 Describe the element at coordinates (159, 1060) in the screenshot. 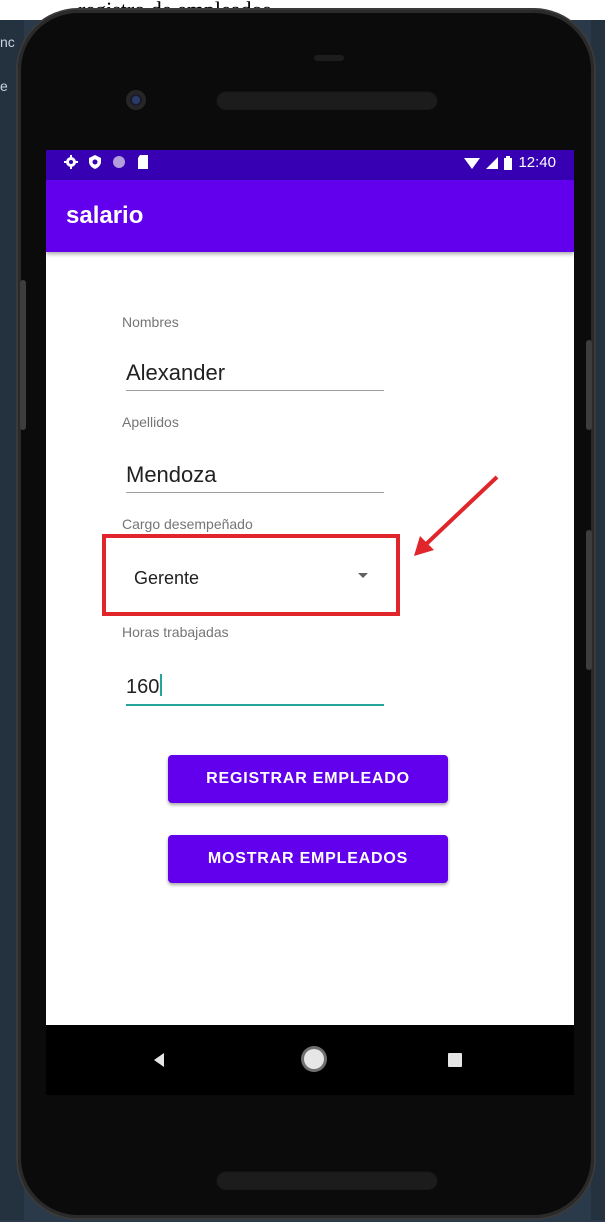

I see `back-icon` at that location.